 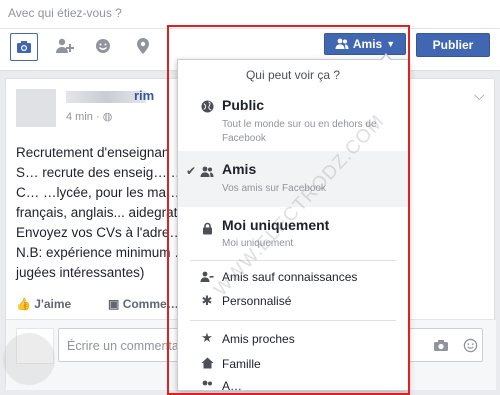 What do you see at coordinates (80, 272) in the screenshot?
I see `post-text-line: jugées intéressantes)` at bounding box center [80, 272].